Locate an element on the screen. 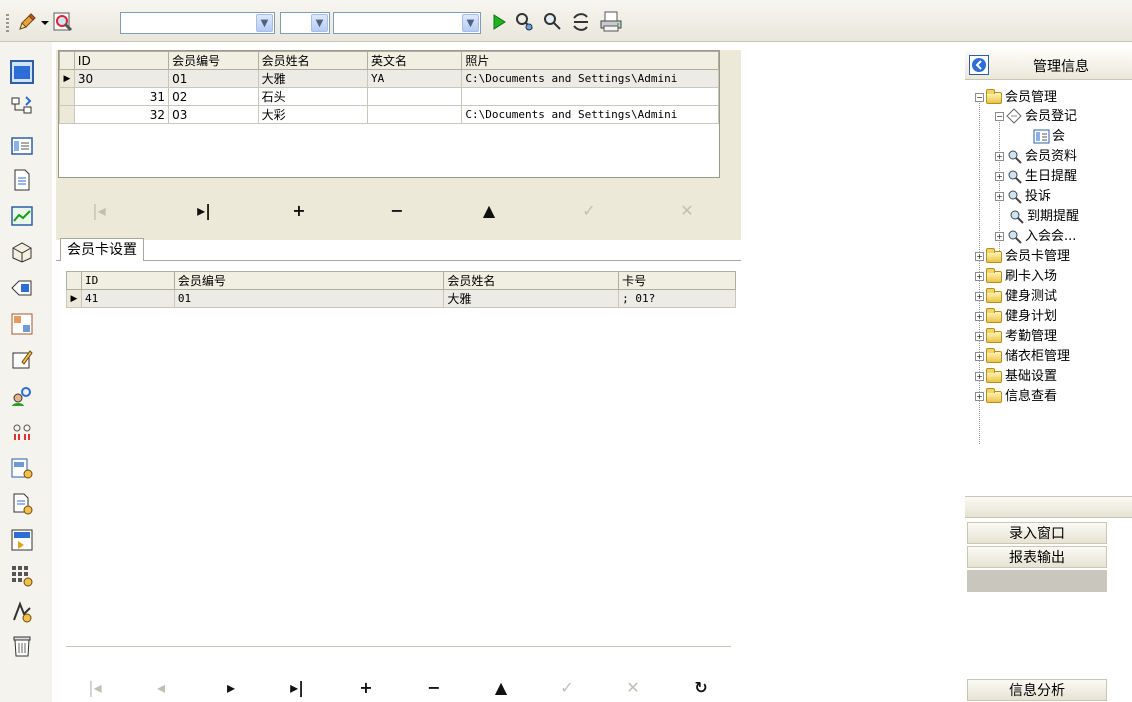  cell-id: 31 is located at coordinates (121, 96).